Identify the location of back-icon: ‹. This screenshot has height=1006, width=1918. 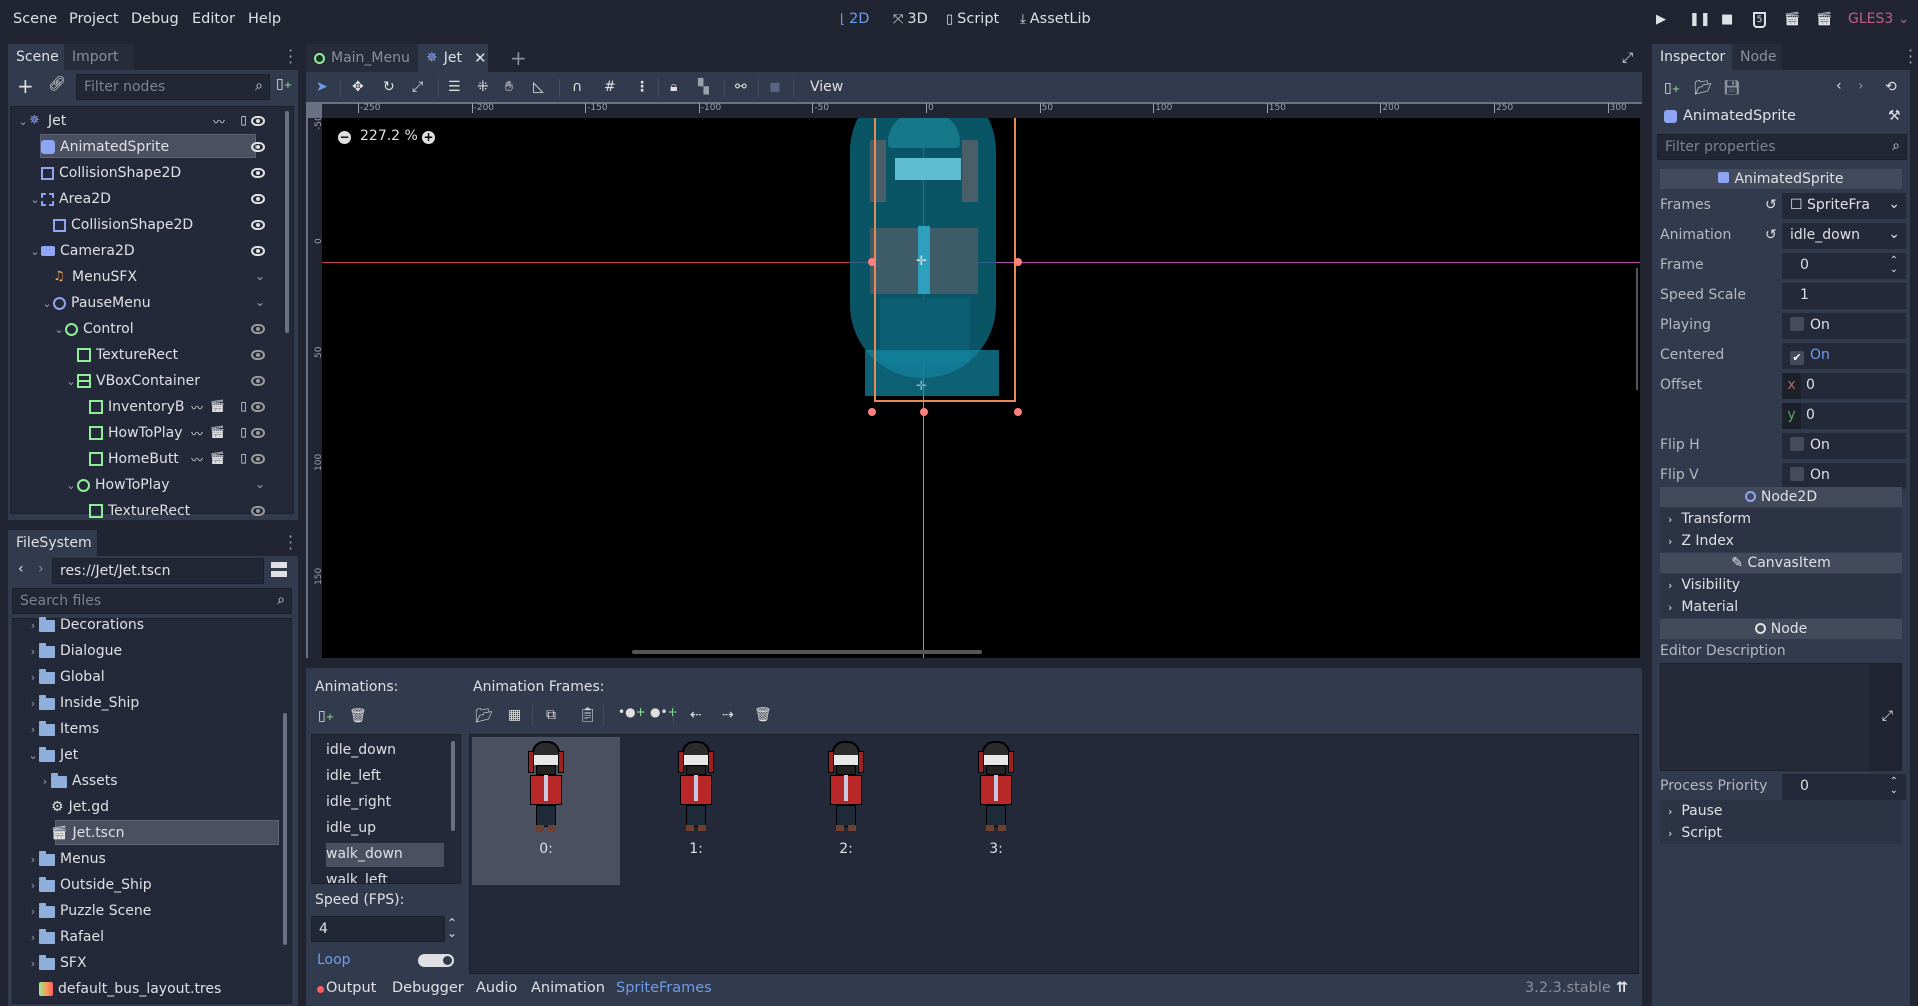
(21, 569).